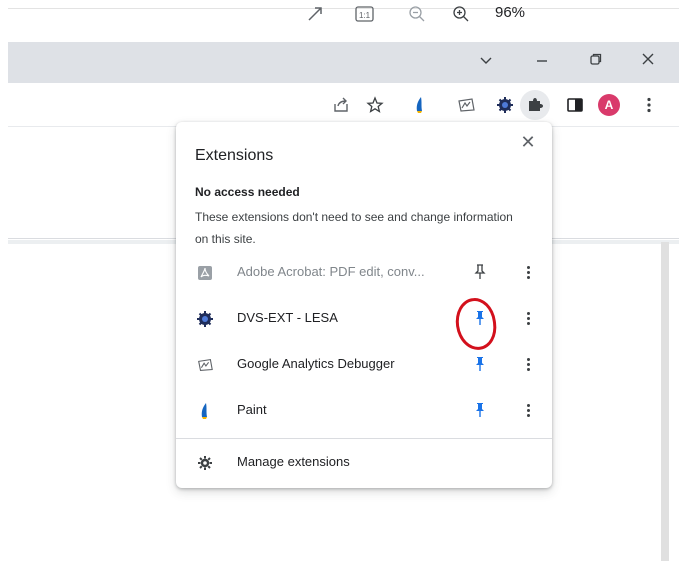 The height and width of the screenshot is (561, 679). I want to click on extension-name: DVS-EXT - LESA, so click(287, 317).